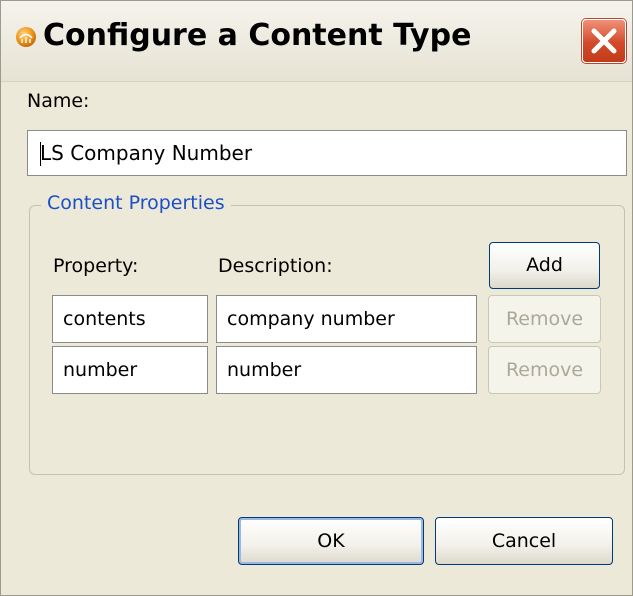 Image resolution: width=633 pixels, height=596 pixels. Describe the element at coordinates (275, 266) in the screenshot. I see `description-column-header: Description:` at that location.